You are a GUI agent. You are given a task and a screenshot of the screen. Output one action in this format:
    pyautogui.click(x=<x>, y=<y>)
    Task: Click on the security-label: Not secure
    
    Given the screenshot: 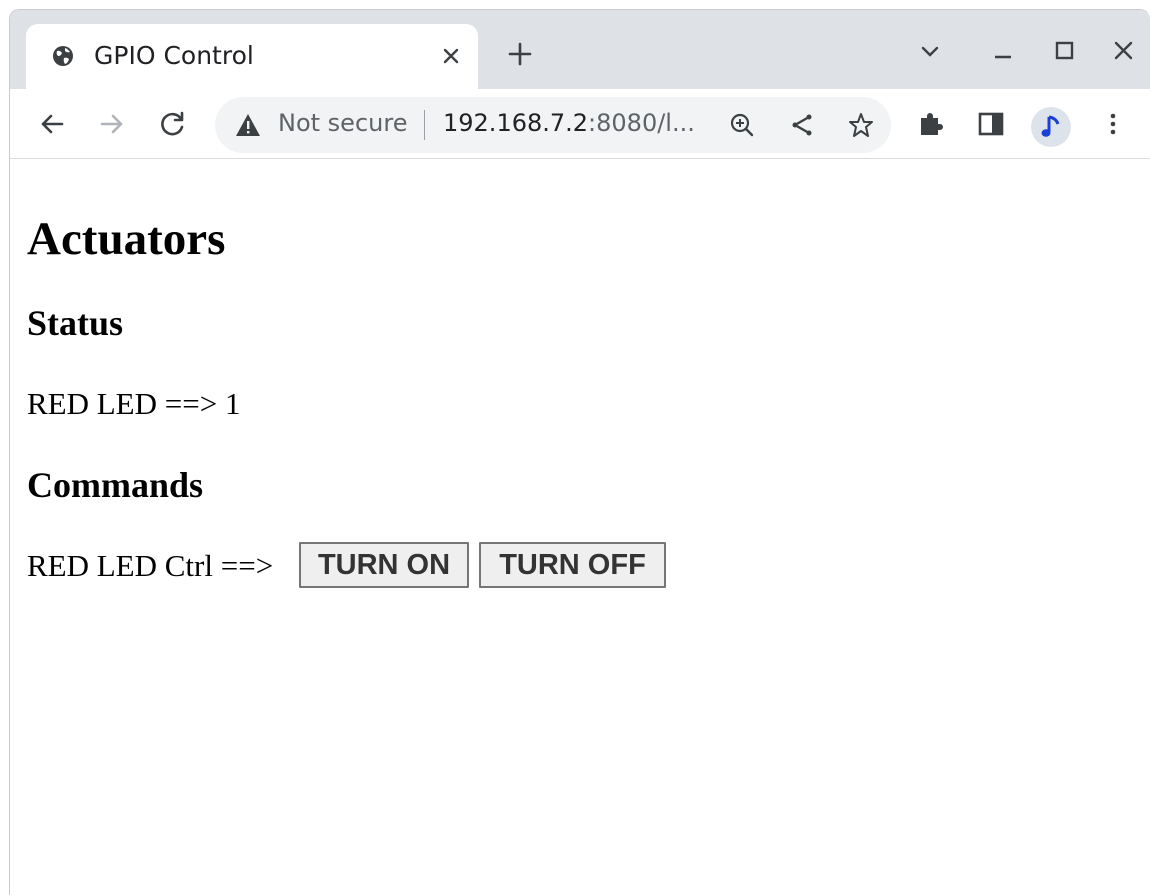 What is the action you would take?
    pyautogui.click(x=342, y=123)
    